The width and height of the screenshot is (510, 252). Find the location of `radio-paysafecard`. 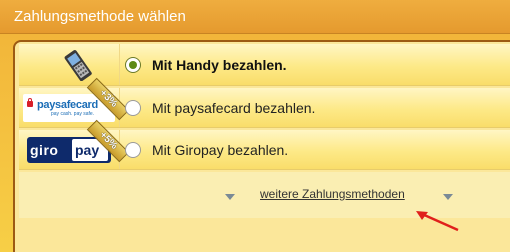

radio-paysafecard is located at coordinates (133, 107).